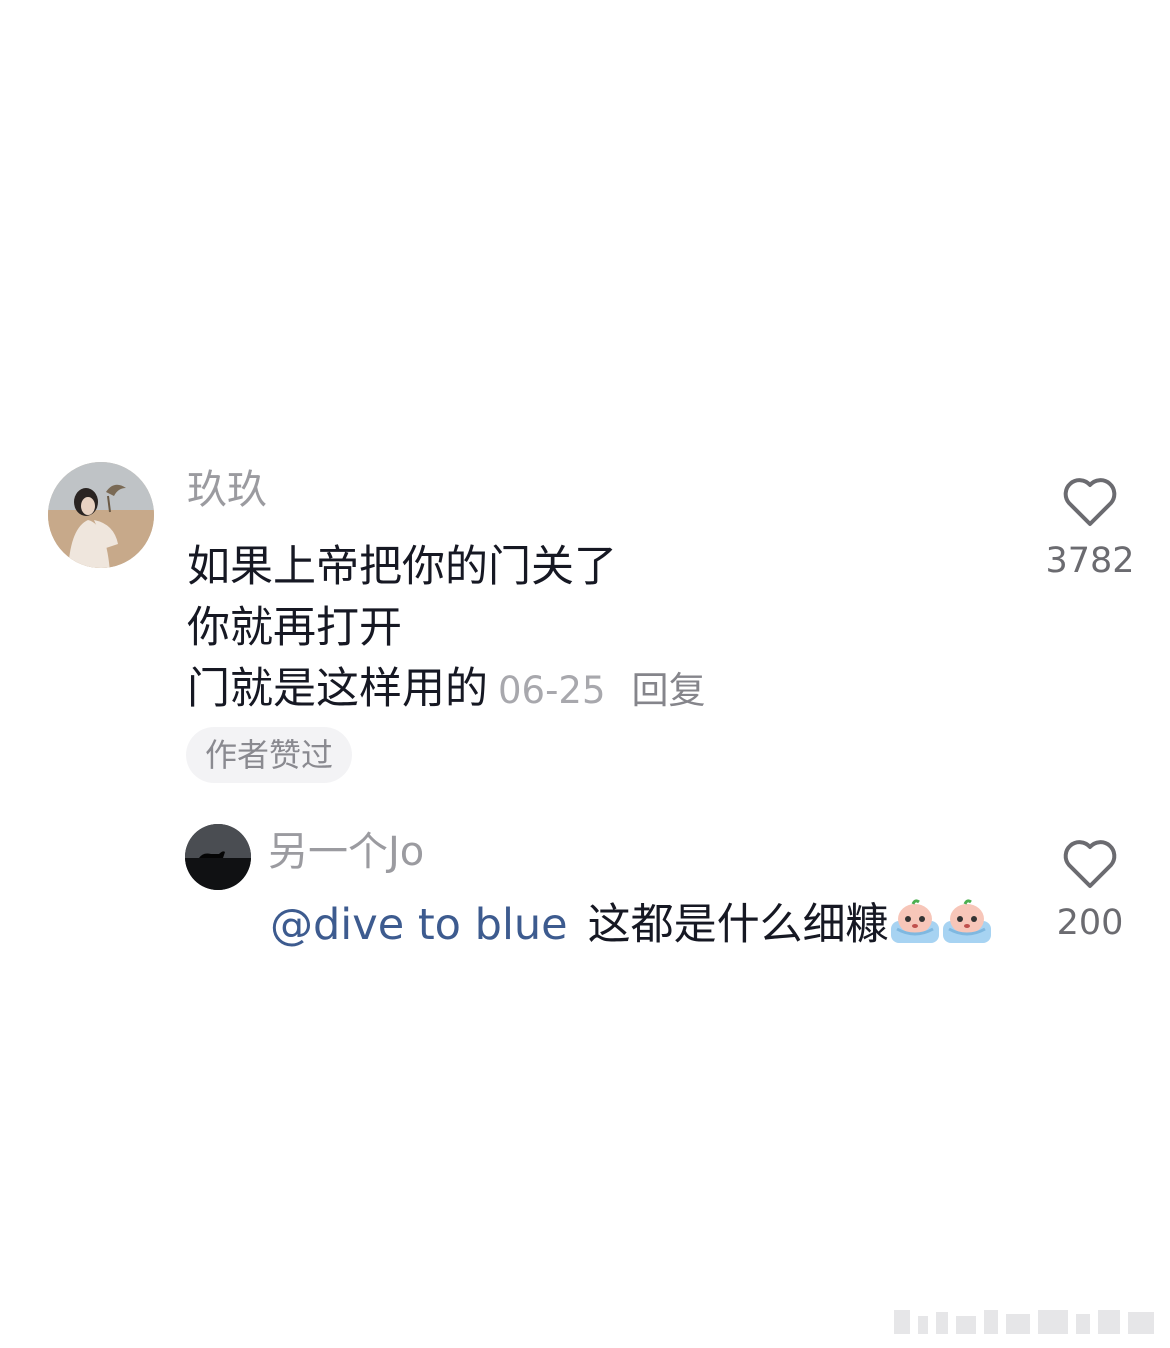 This screenshot has height=1348, width=1170. I want to click on comment-like-button: 3782, so click(1090, 527).